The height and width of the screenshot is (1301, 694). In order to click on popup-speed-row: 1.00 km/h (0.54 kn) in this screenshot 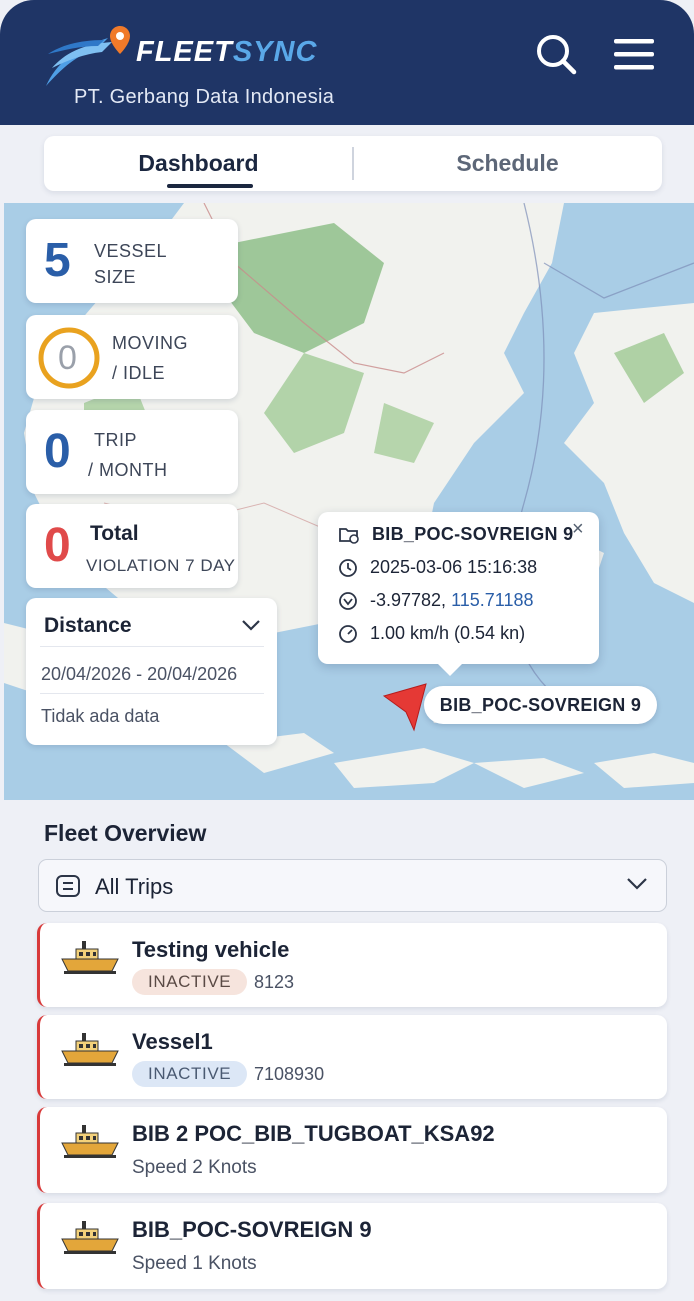, I will do `click(431, 633)`.